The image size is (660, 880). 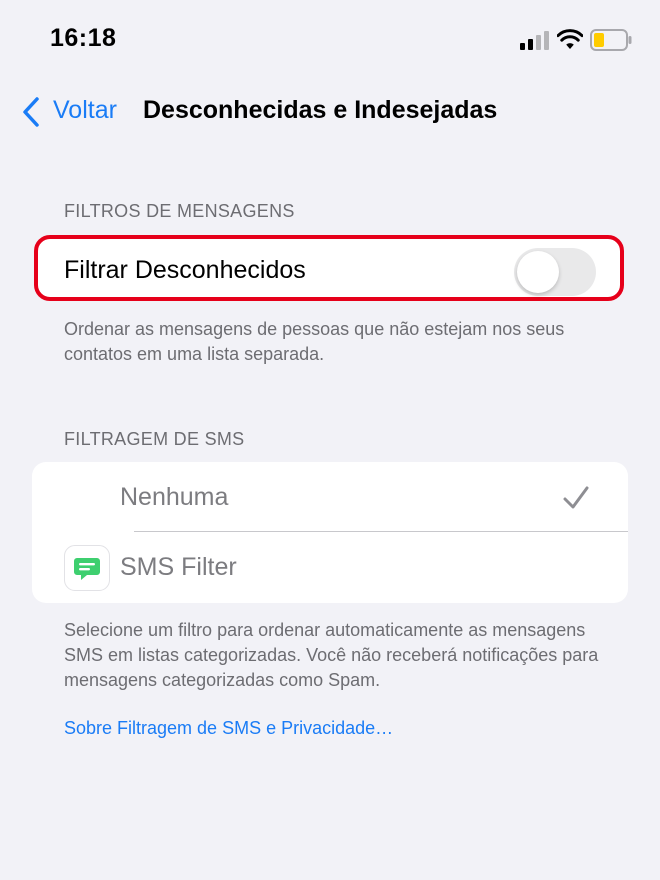 I want to click on filter-unknown-toggle, so click(x=555, y=272).